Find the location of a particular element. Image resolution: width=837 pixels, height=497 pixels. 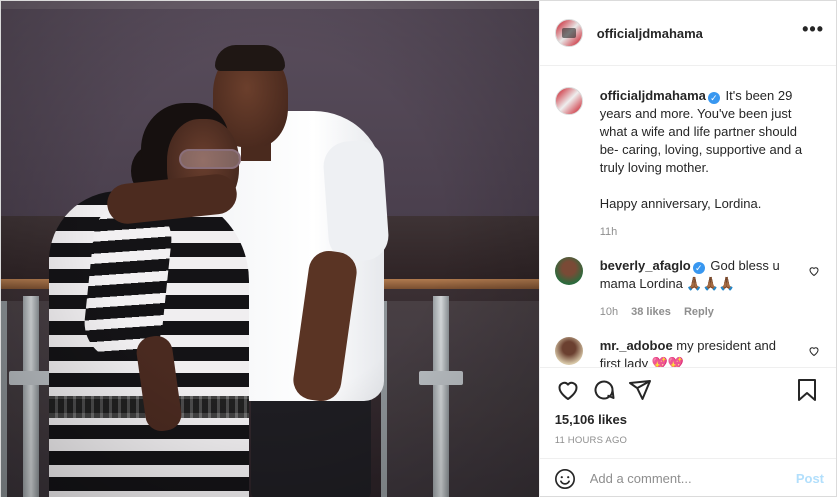

comment-likes: 38 likes is located at coordinates (651, 312).